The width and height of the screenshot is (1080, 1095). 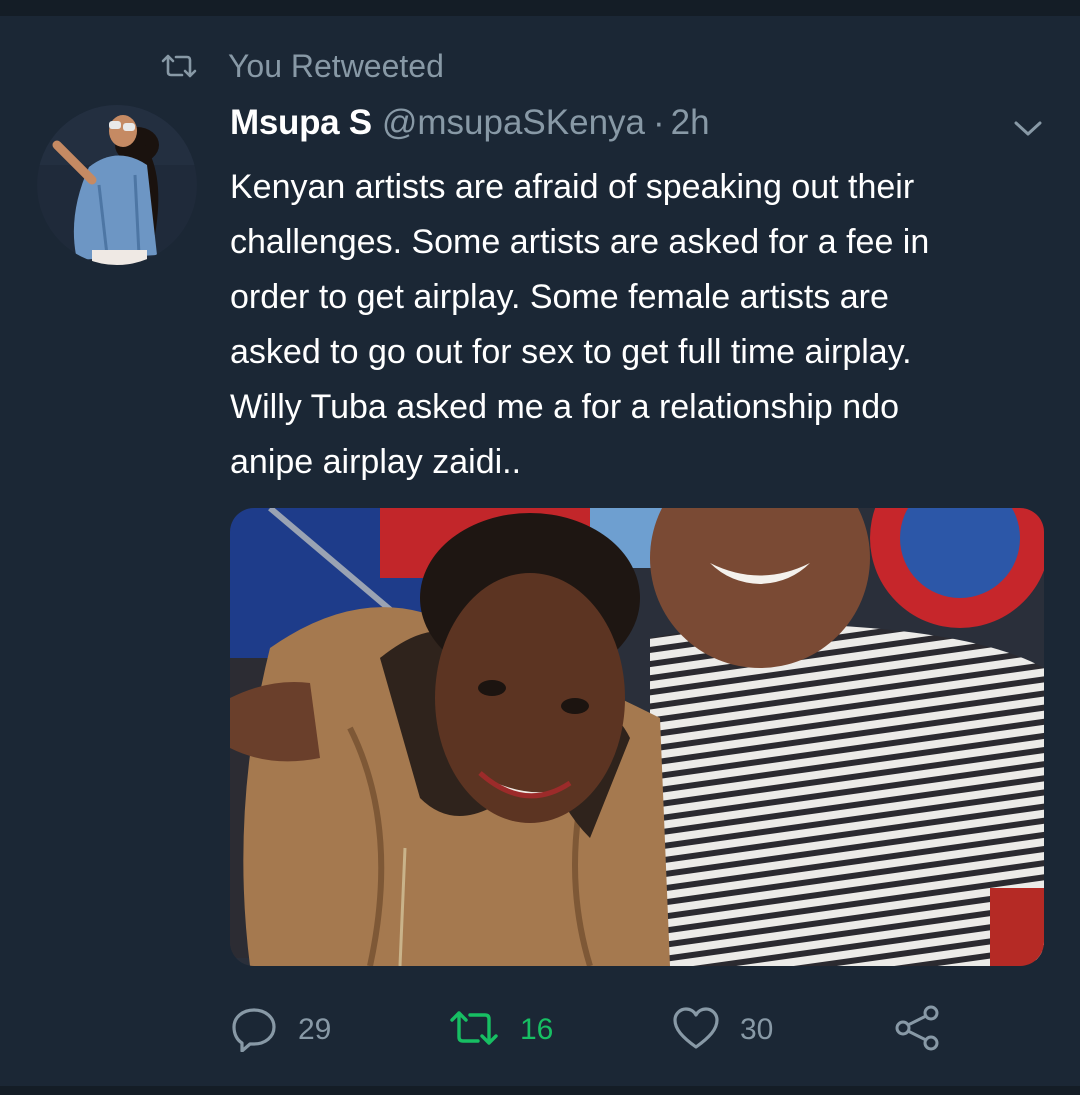 I want to click on tweet-header: Msupa S @msupaSKenya · 2h, so click(x=470, y=123).